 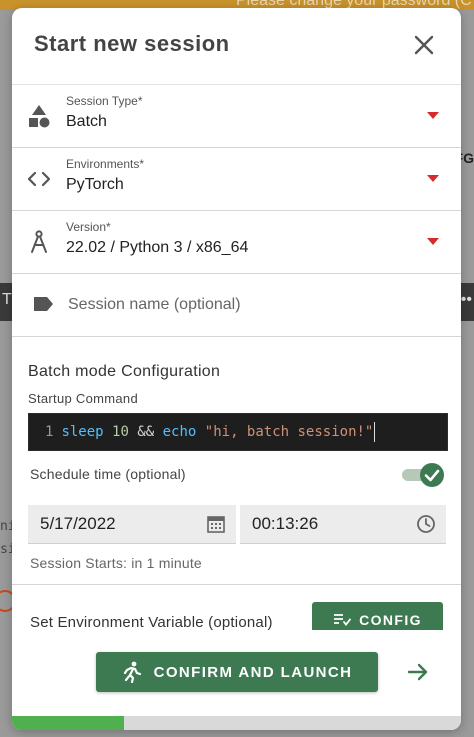 What do you see at coordinates (108, 474) in the screenshot?
I see `schedule-time-label: Schedule time (optional)` at bounding box center [108, 474].